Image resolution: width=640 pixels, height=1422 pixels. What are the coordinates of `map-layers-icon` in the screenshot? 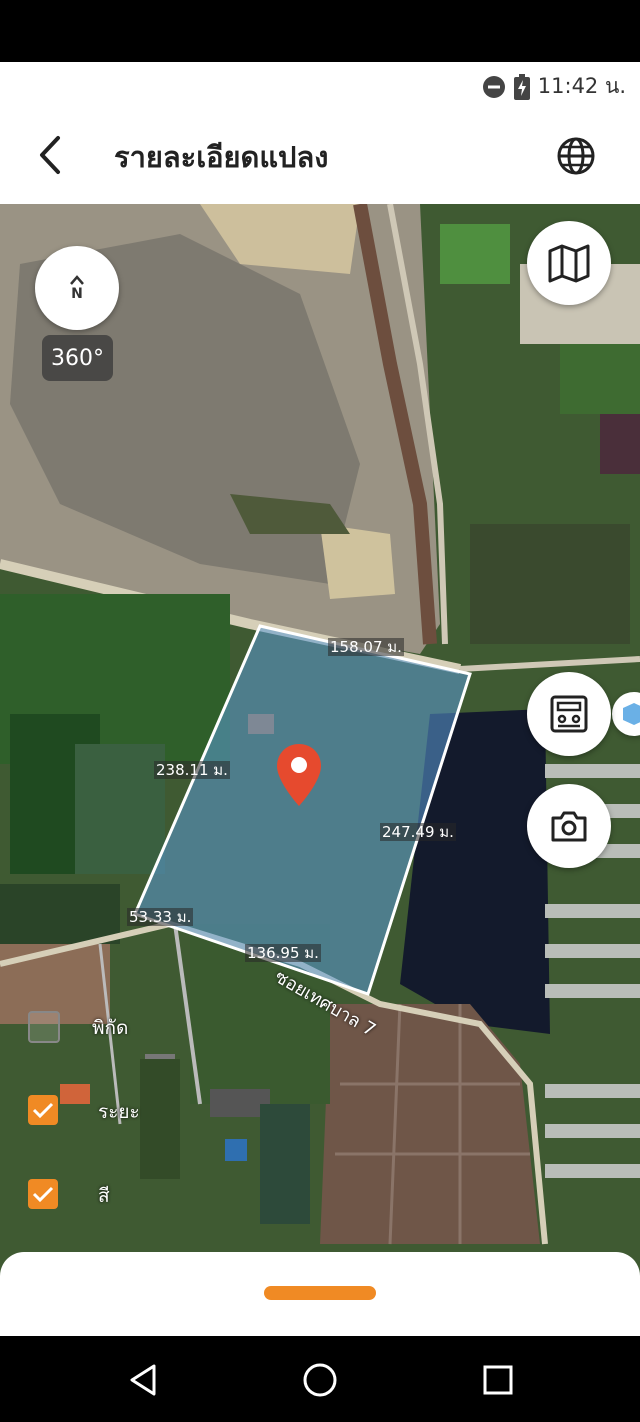 It's located at (569, 263).